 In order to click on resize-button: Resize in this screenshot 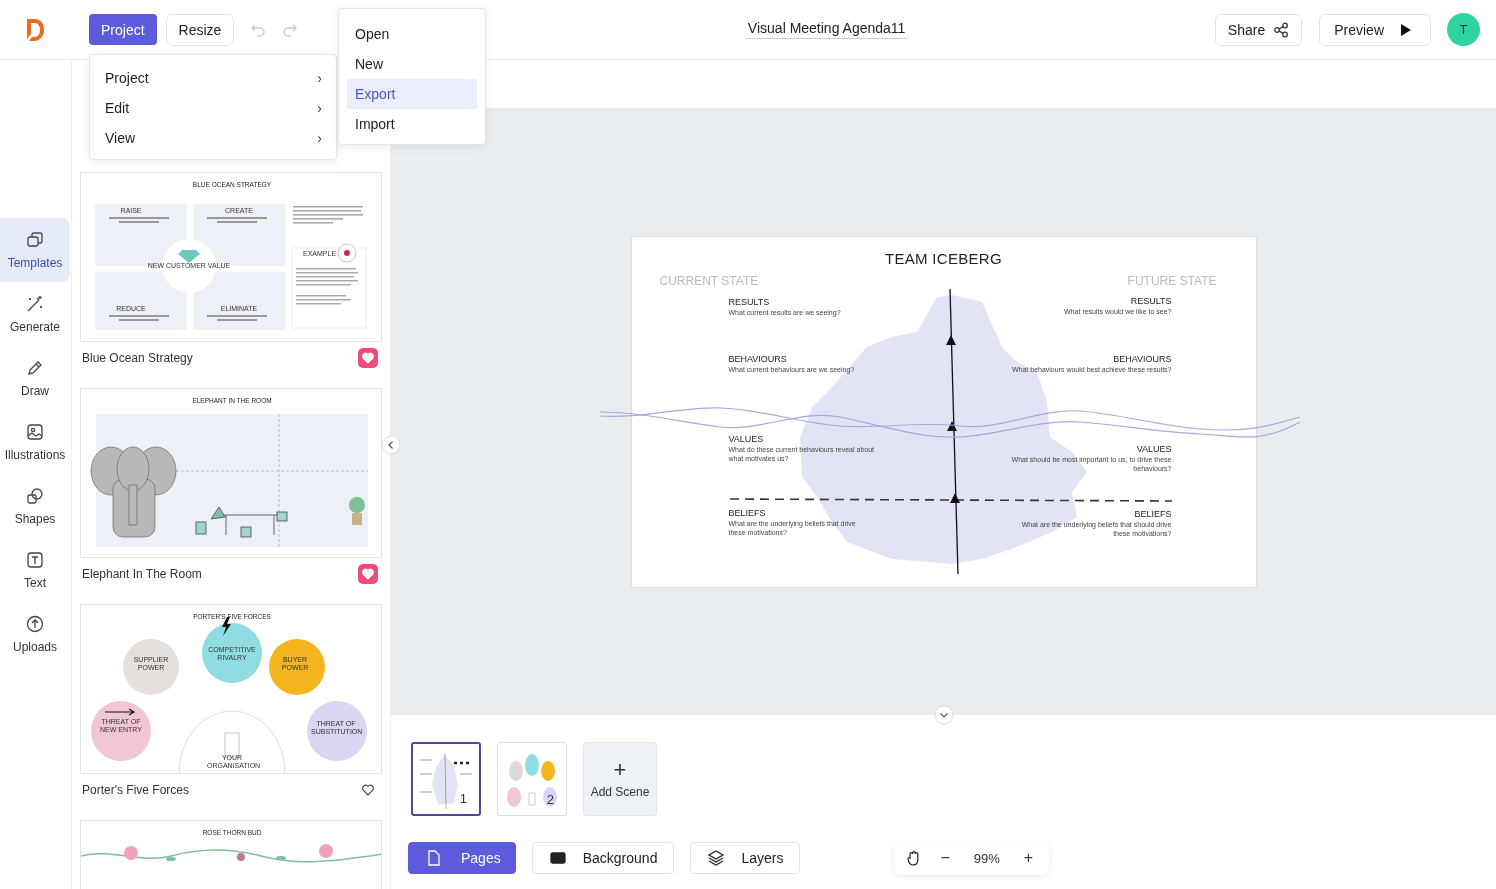, I will do `click(200, 29)`.